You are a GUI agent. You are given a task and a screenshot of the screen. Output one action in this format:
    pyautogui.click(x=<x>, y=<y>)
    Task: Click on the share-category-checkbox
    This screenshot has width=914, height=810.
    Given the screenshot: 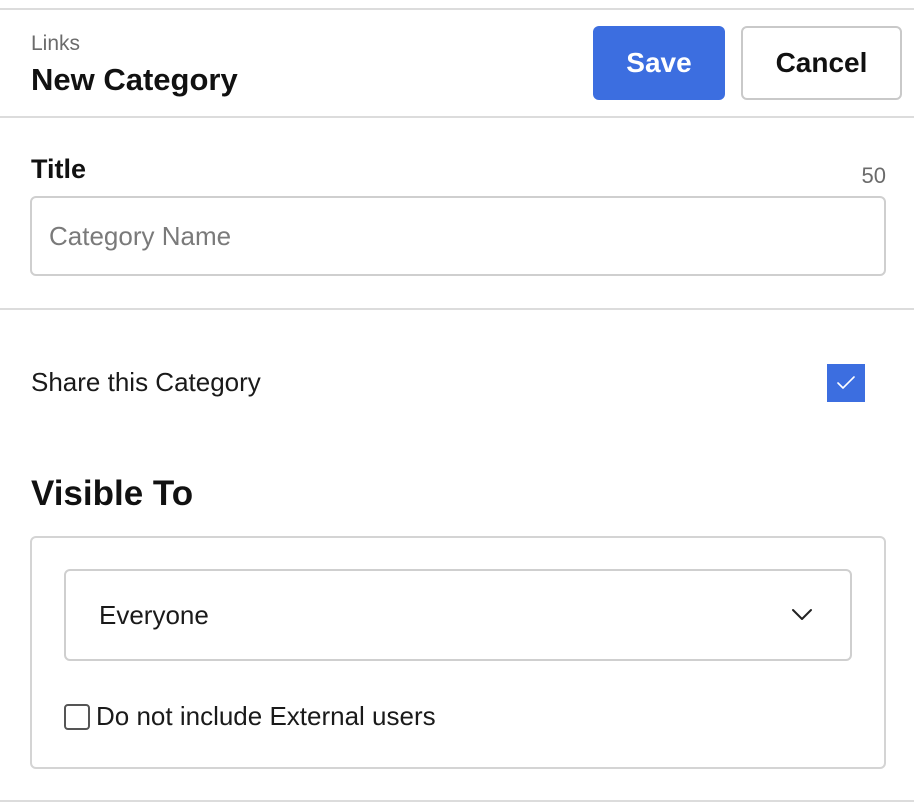 What is the action you would take?
    pyautogui.click(x=846, y=383)
    